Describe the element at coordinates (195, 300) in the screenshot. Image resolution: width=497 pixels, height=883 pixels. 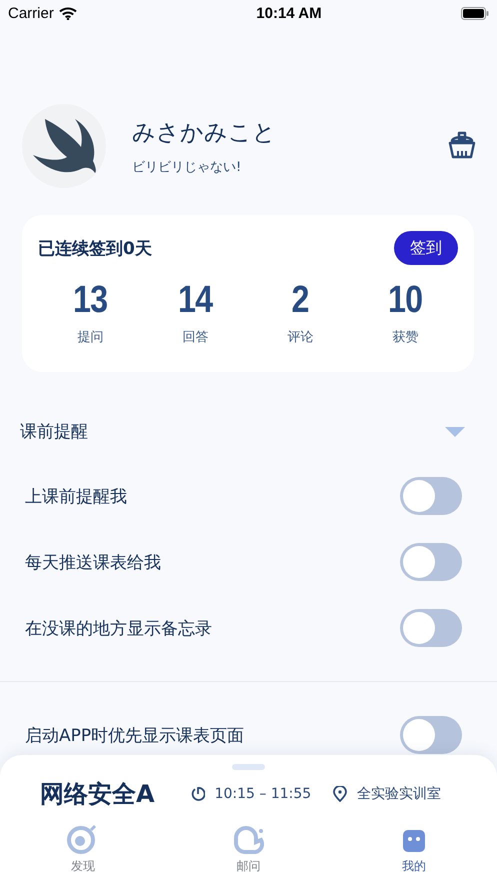
I see `stat-value: 14` at that location.